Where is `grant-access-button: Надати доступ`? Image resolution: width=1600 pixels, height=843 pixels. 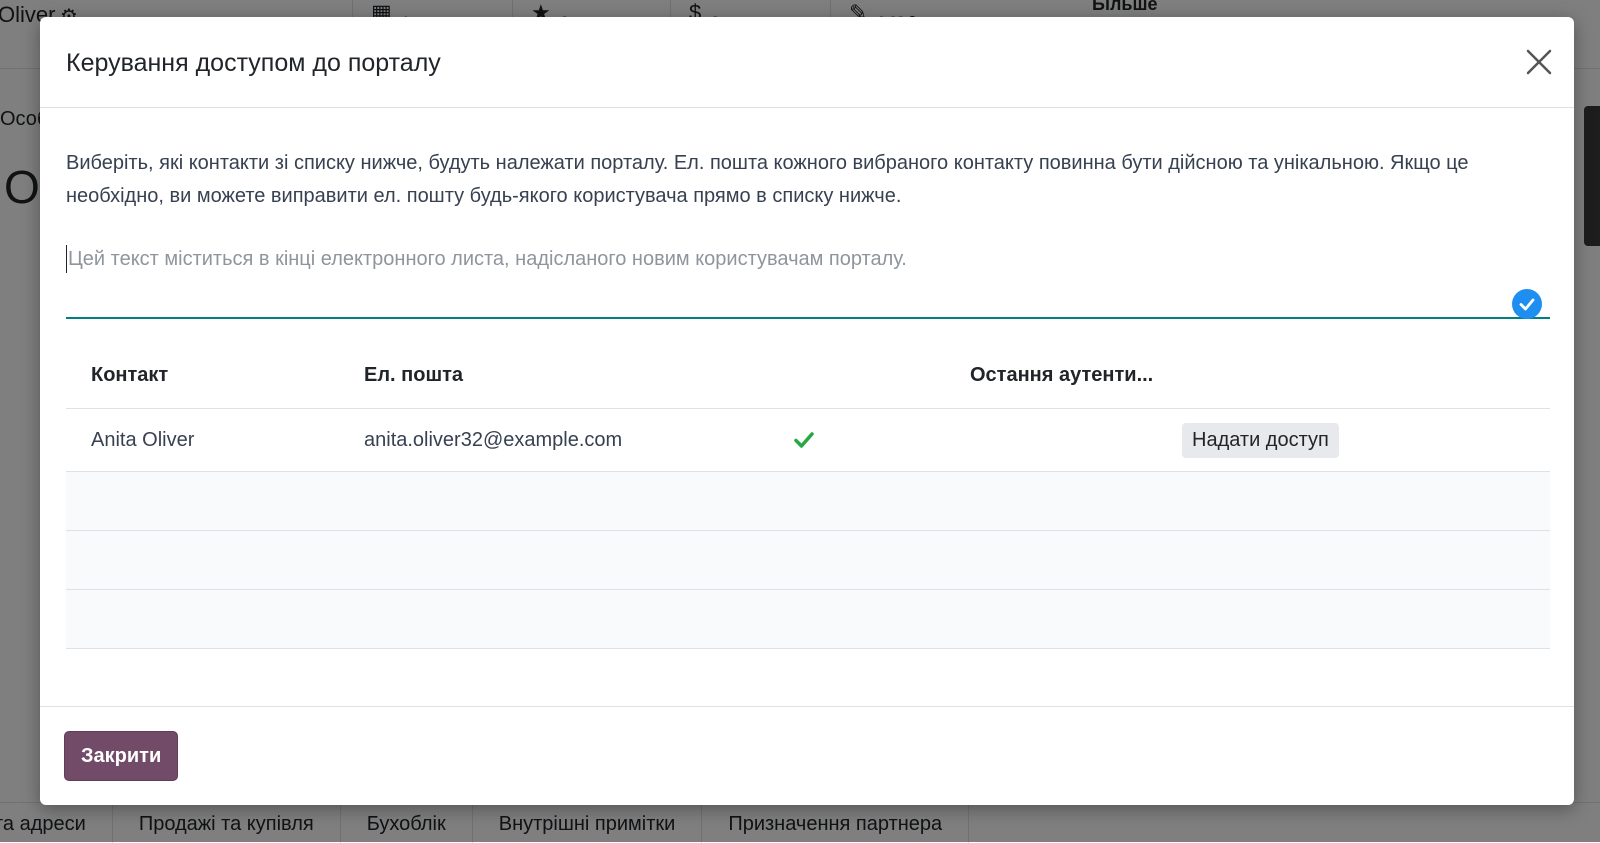 grant-access-button: Надати доступ is located at coordinates (1260, 440).